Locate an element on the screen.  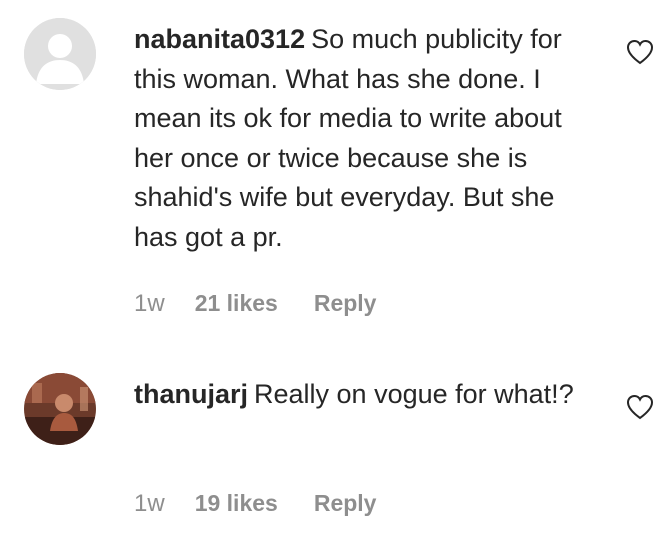
comment-meta: 1w 21 likes Reply is located at coordinates (255, 304).